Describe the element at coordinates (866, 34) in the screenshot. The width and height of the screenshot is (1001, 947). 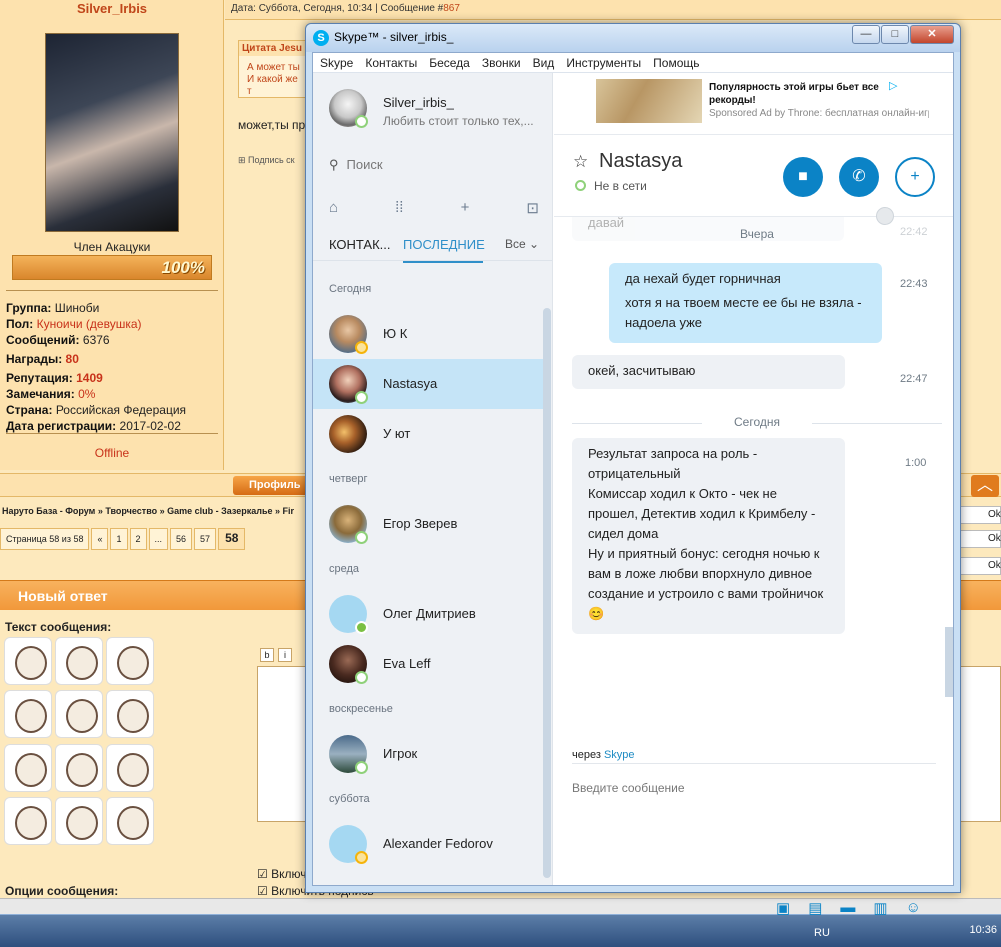
I see `minimize-button: —` at that location.